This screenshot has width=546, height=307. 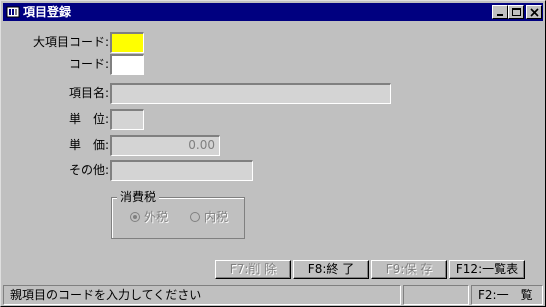 What do you see at coordinates (436, 295) in the screenshot?
I see `status-spacer` at bounding box center [436, 295].